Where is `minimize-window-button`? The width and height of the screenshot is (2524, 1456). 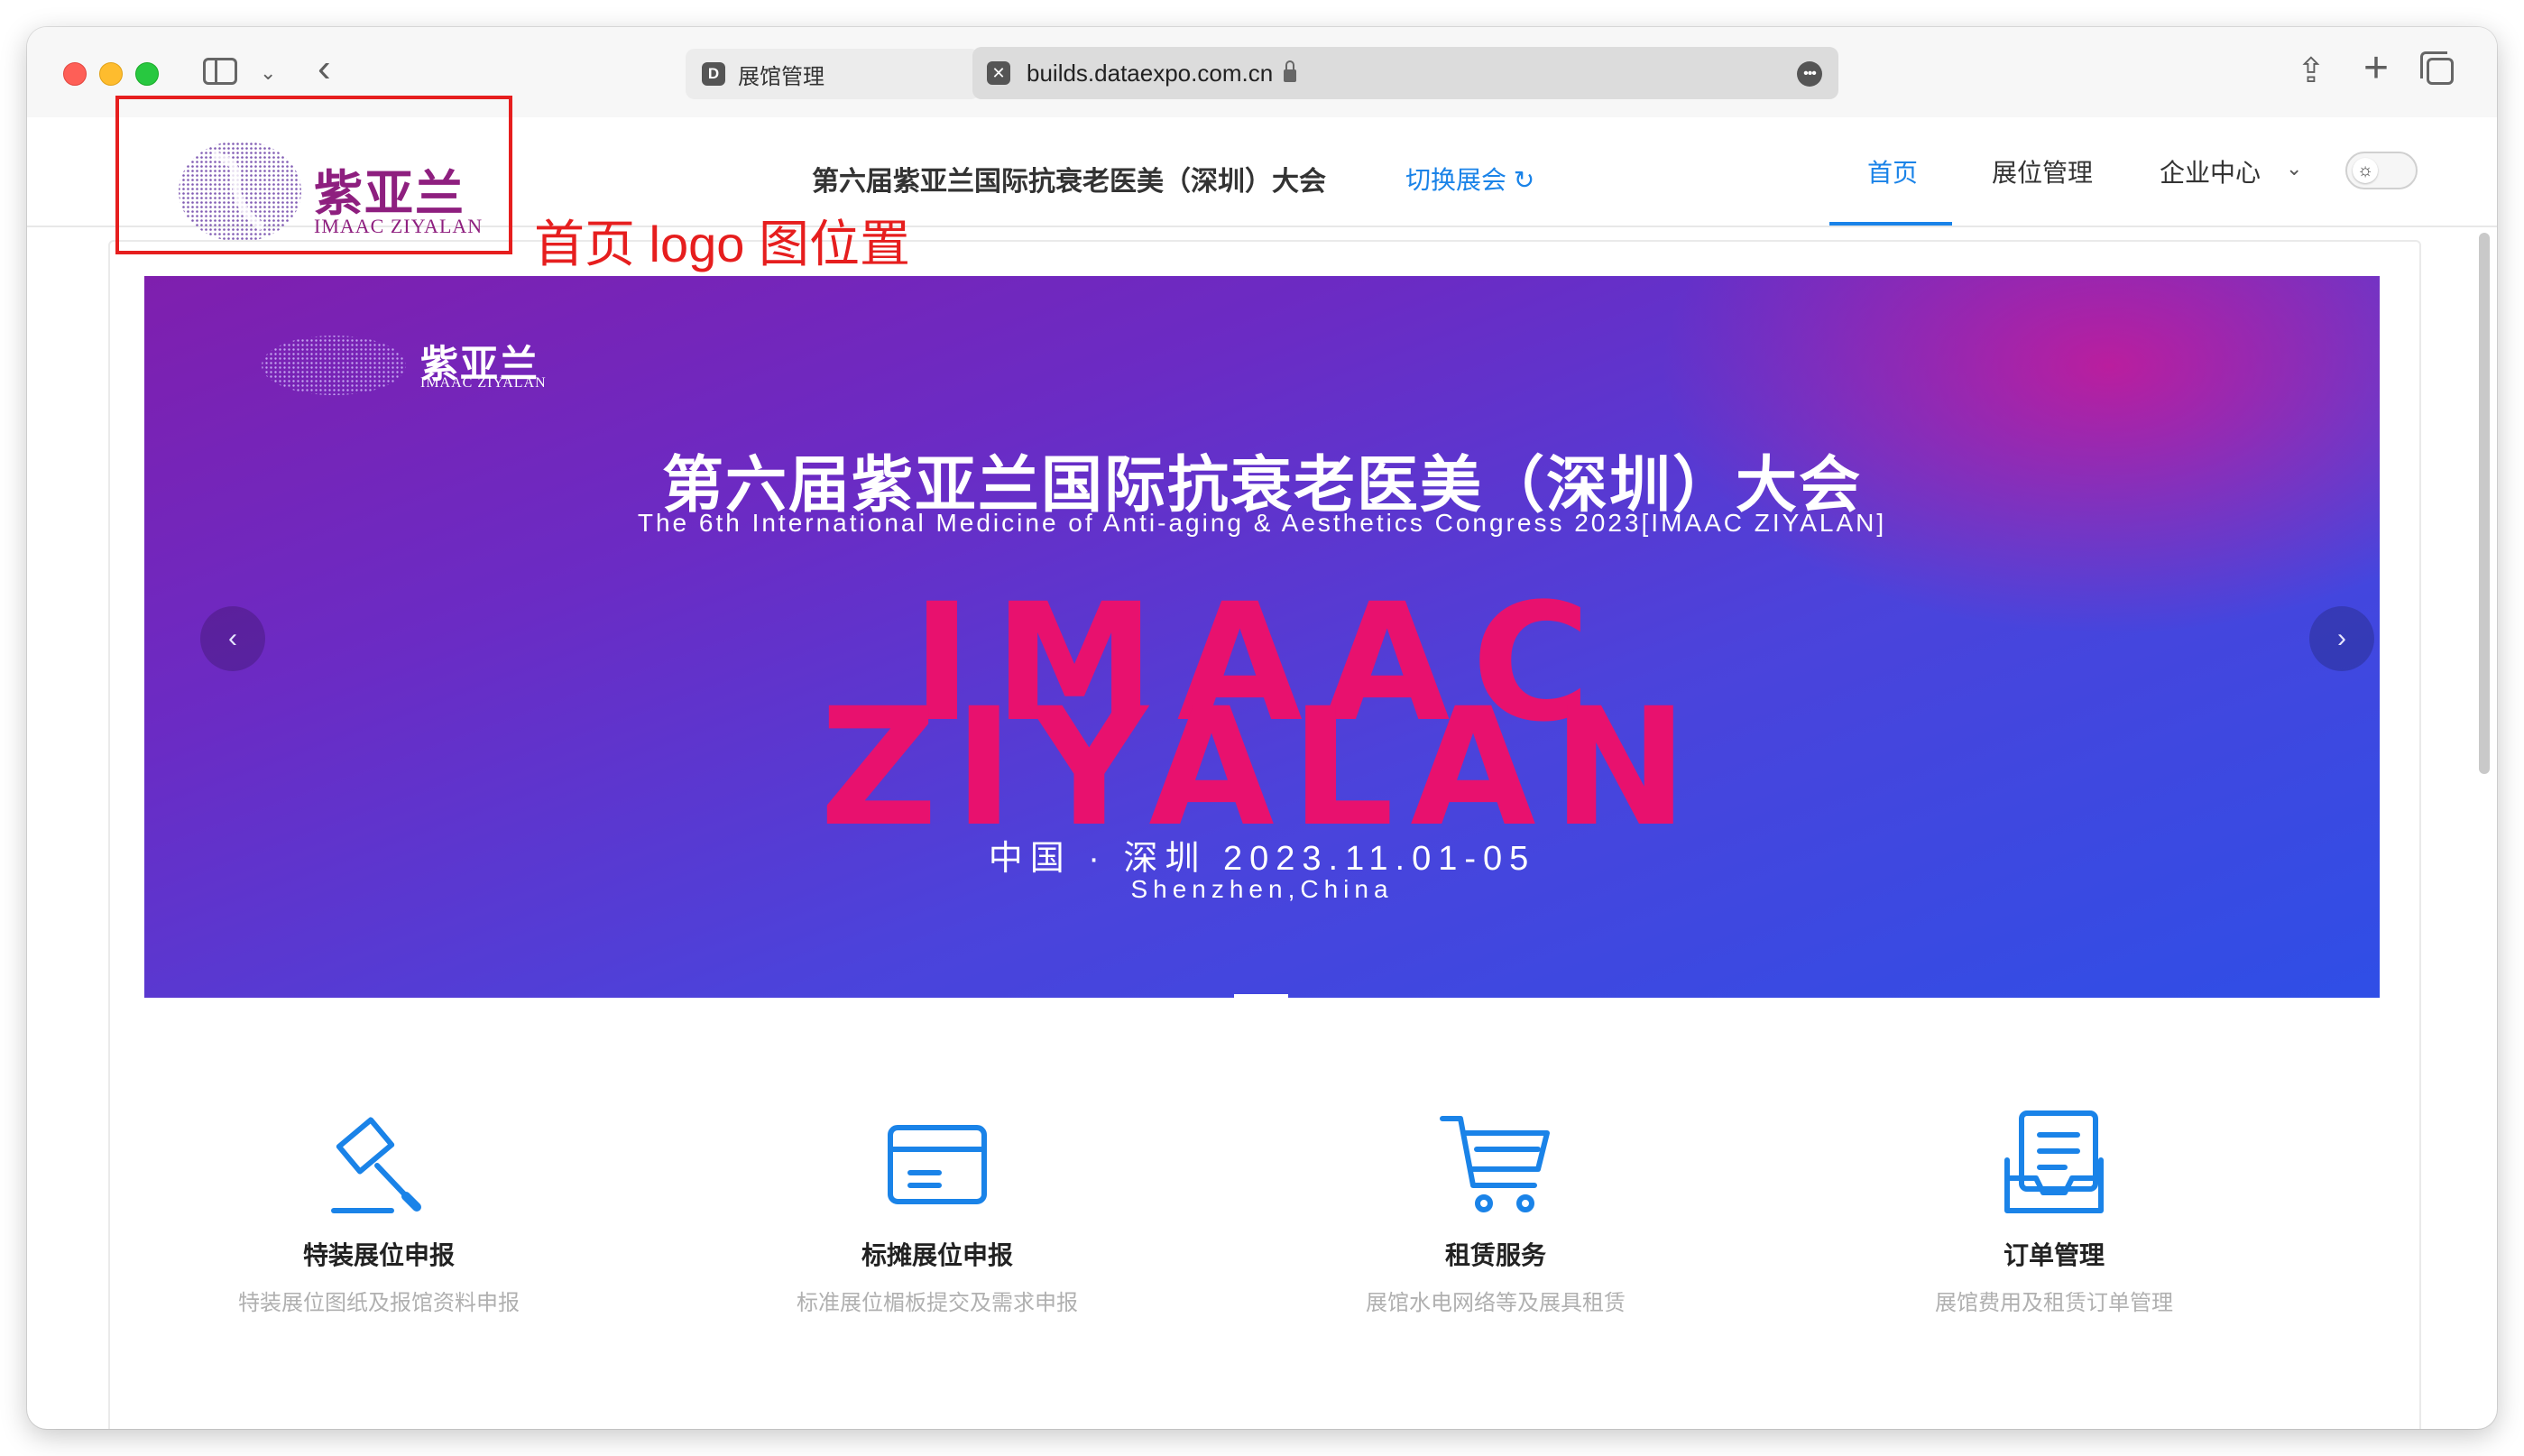
minimize-window-button is located at coordinates (111, 74).